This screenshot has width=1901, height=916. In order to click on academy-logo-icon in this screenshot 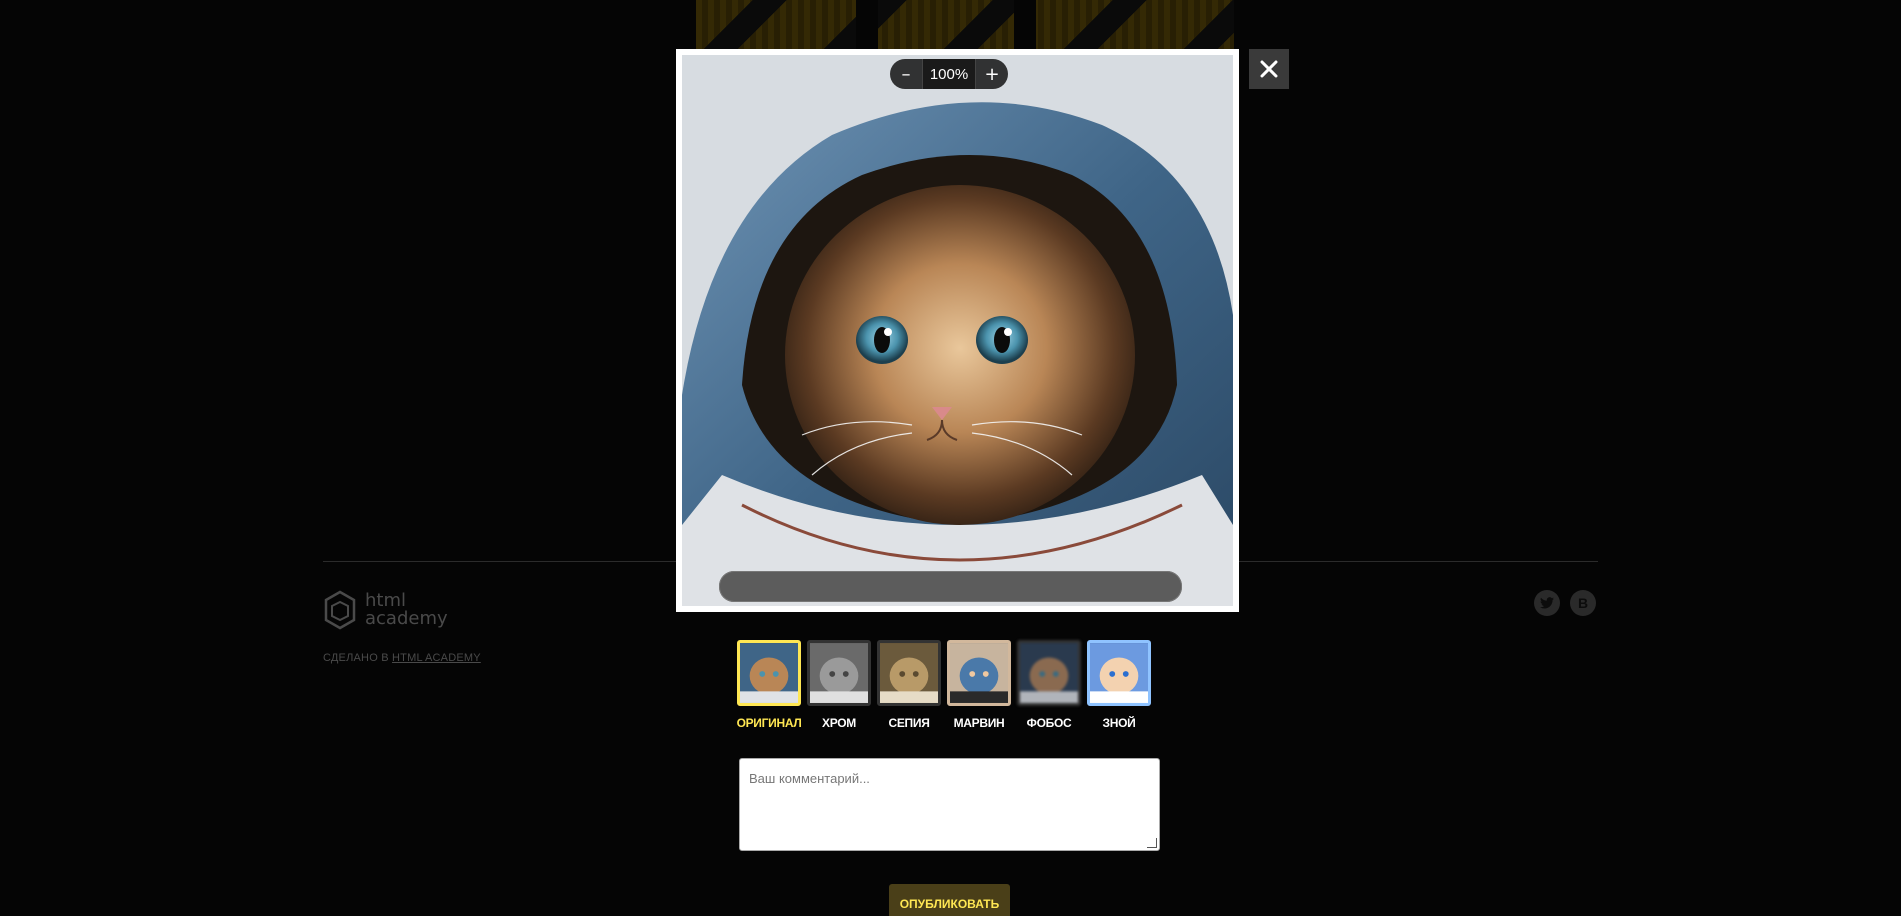, I will do `click(340, 610)`.